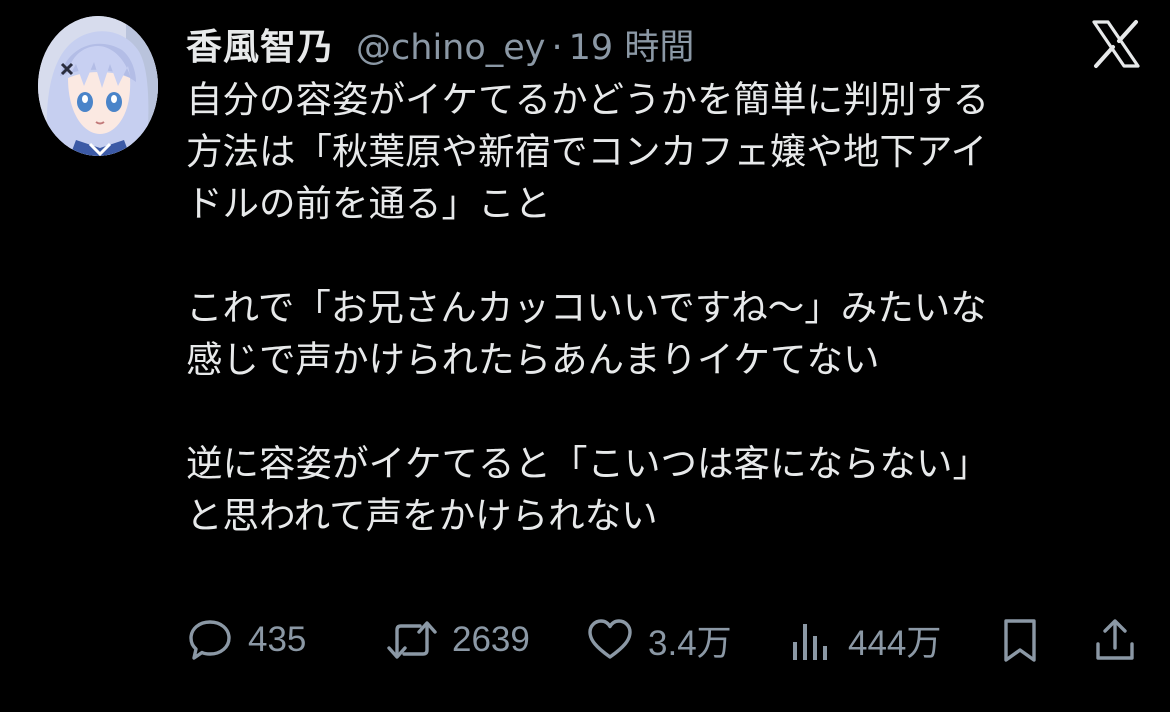  What do you see at coordinates (587, 99) in the screenshot?
I see `tweet-line: 自分の容姿がイケてるかどうかを簡単に判別する` at bounding box center [587, 99].